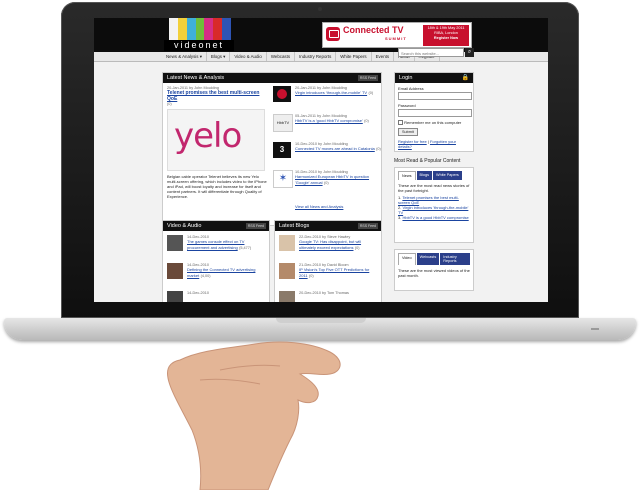 The image size is (640, 493). I want to click on remember-row: Remember me on this computer, so click(434, 123).